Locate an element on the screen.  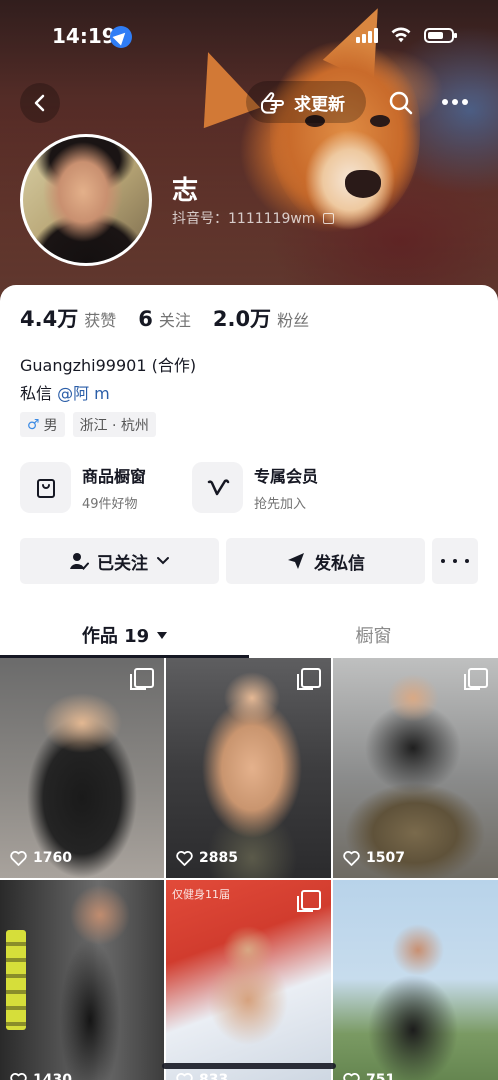
search-icon is located at coordinates (401, 103).